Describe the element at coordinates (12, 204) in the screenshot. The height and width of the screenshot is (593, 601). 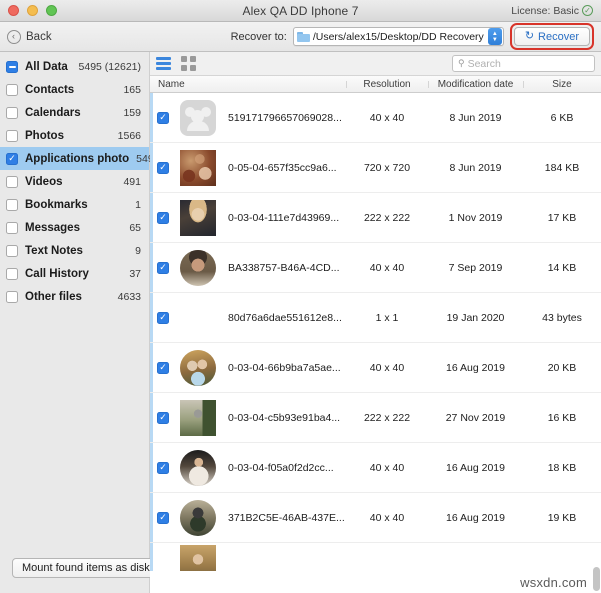
I see `checkbox-bookmarks` at that location.